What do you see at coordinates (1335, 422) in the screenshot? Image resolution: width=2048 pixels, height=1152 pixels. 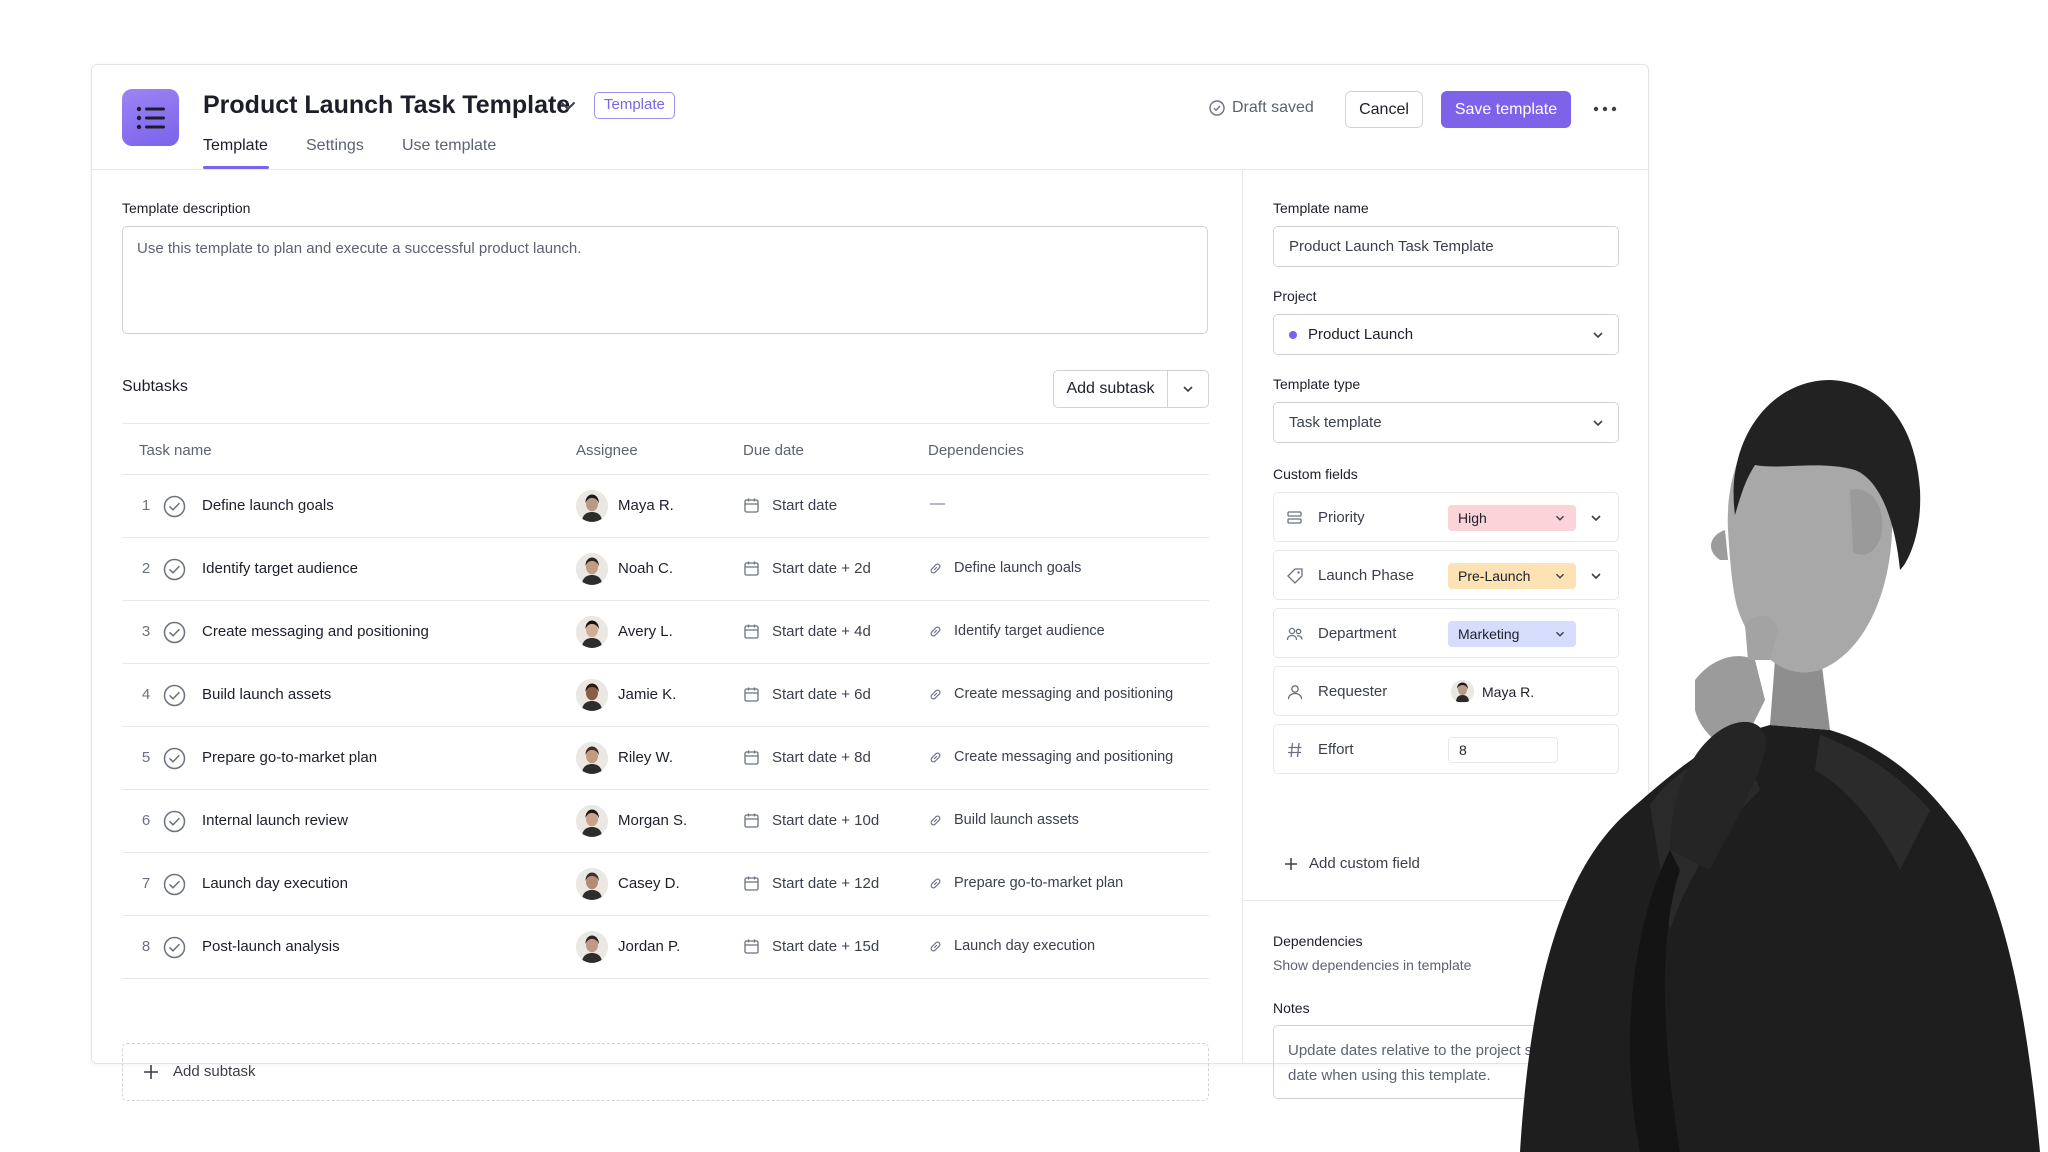 I see `template-type-value: Task template` at bounding box center [1335, 422].